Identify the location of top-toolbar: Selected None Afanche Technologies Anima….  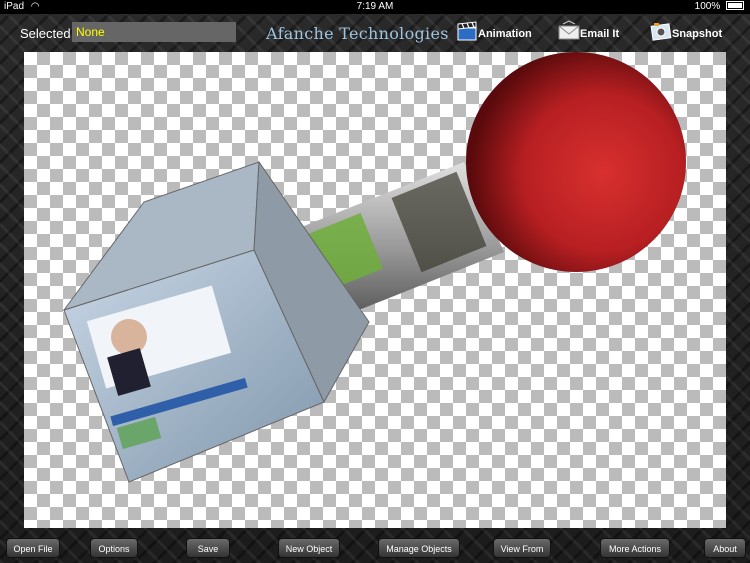
(375, 33).